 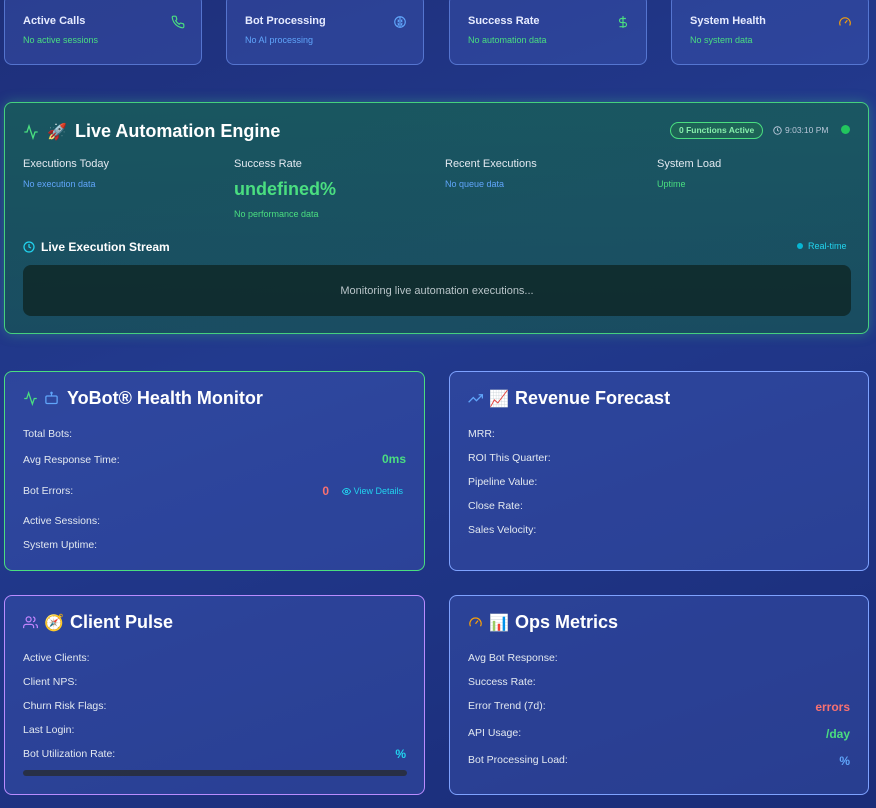 I want to click on processing-load-value: %, so click(x=844, y=761).